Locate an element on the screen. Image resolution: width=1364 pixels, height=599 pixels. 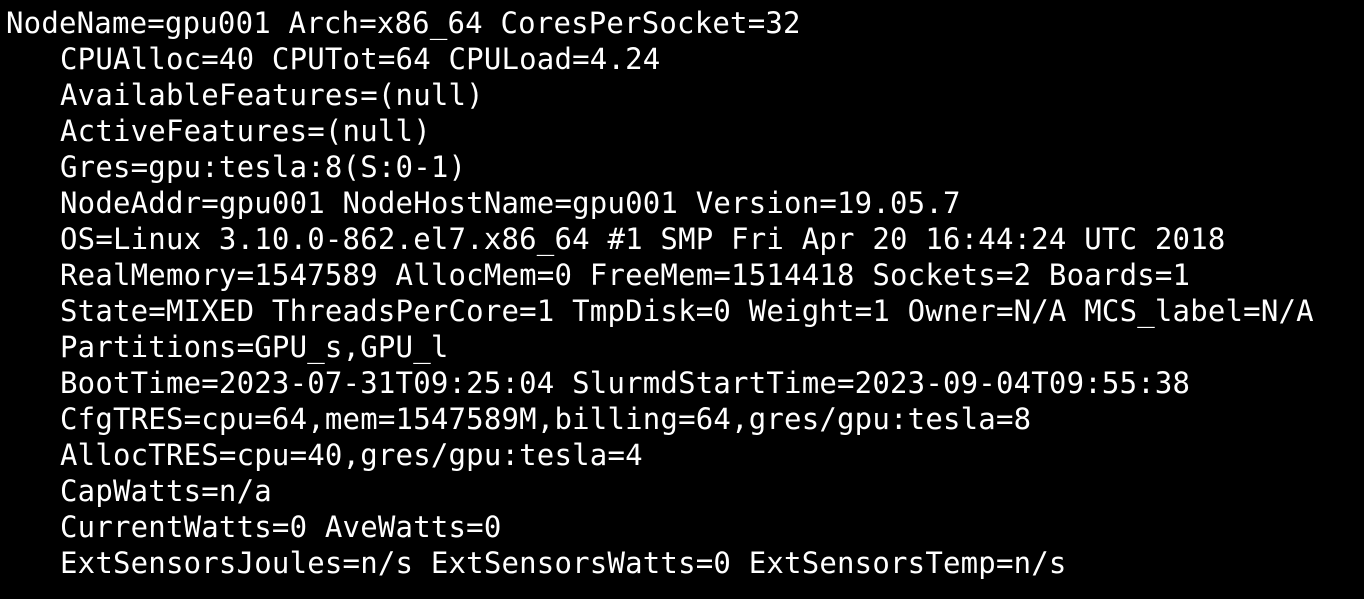
terminal-line-partitions: Partitions=GPU_s,GPU_l is located at coordinates (254, 347).